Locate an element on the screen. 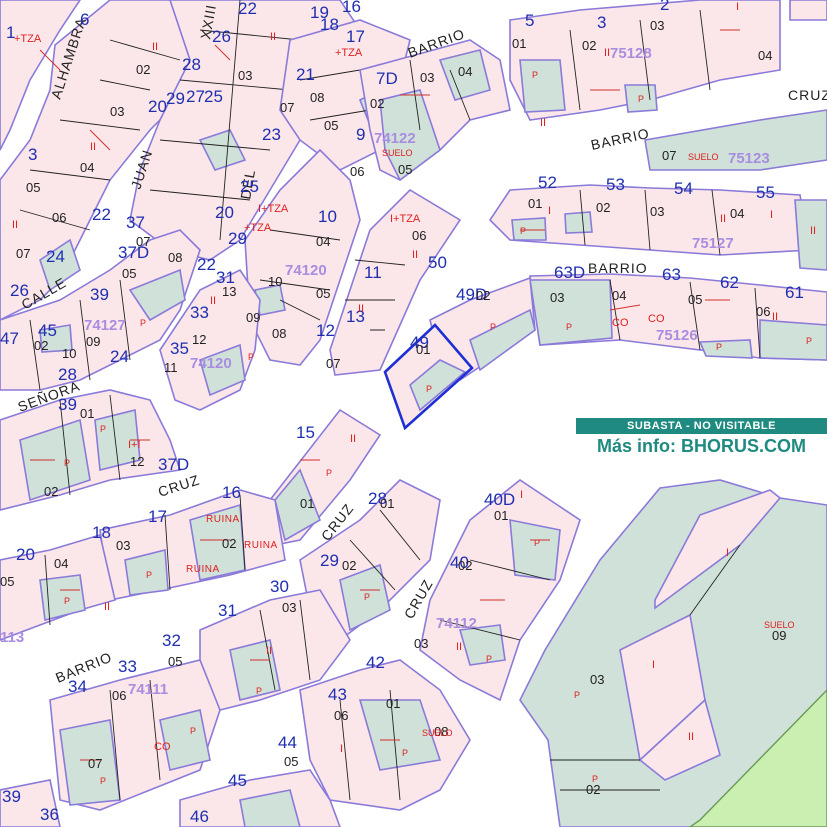 Image resolution: width=827 pixels, height=827 pixels. house-number: 18 is located at coordinates (101, 532).